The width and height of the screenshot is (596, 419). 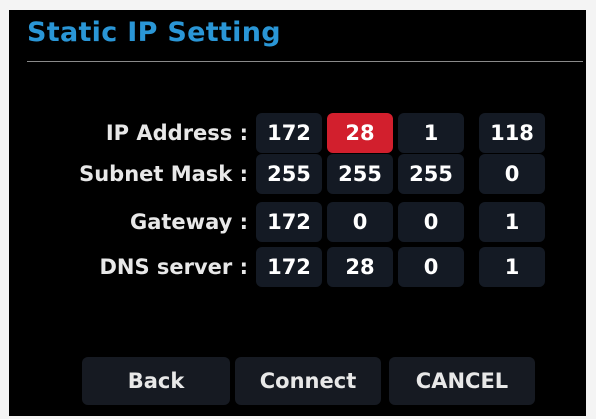 I want to click on dns-server-label: DNS server :, so click(x=173, y=267).